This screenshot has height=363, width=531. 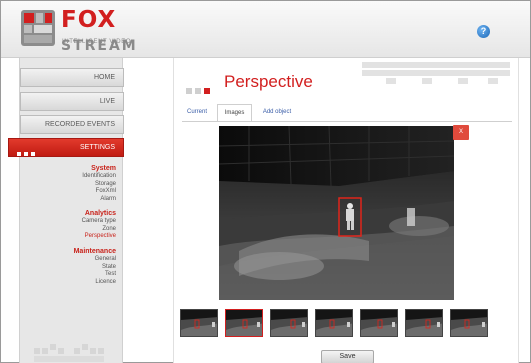 I want to click on nav-home: HOME, so click(x=72, y=77).